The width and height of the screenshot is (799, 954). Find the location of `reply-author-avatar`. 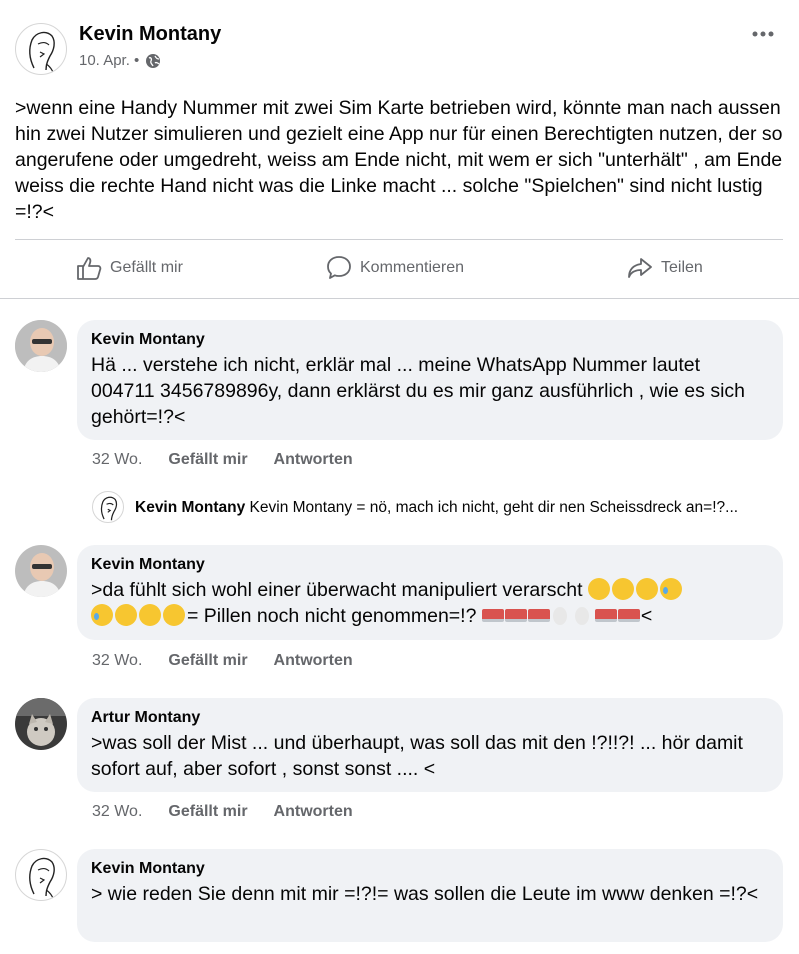

reply-author-avatar is located at coordinates (108, 507).